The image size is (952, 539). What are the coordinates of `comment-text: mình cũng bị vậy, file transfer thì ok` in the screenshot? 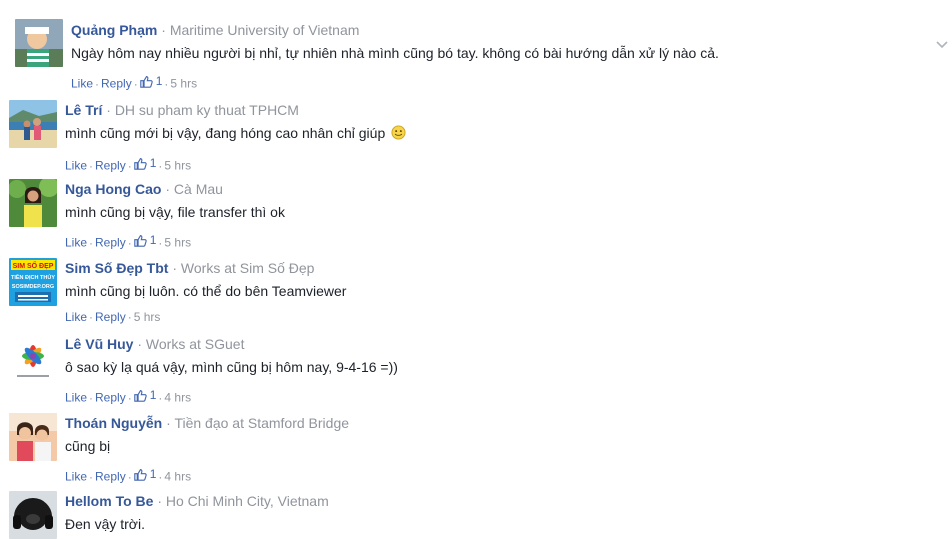 It's located at (175, 212).